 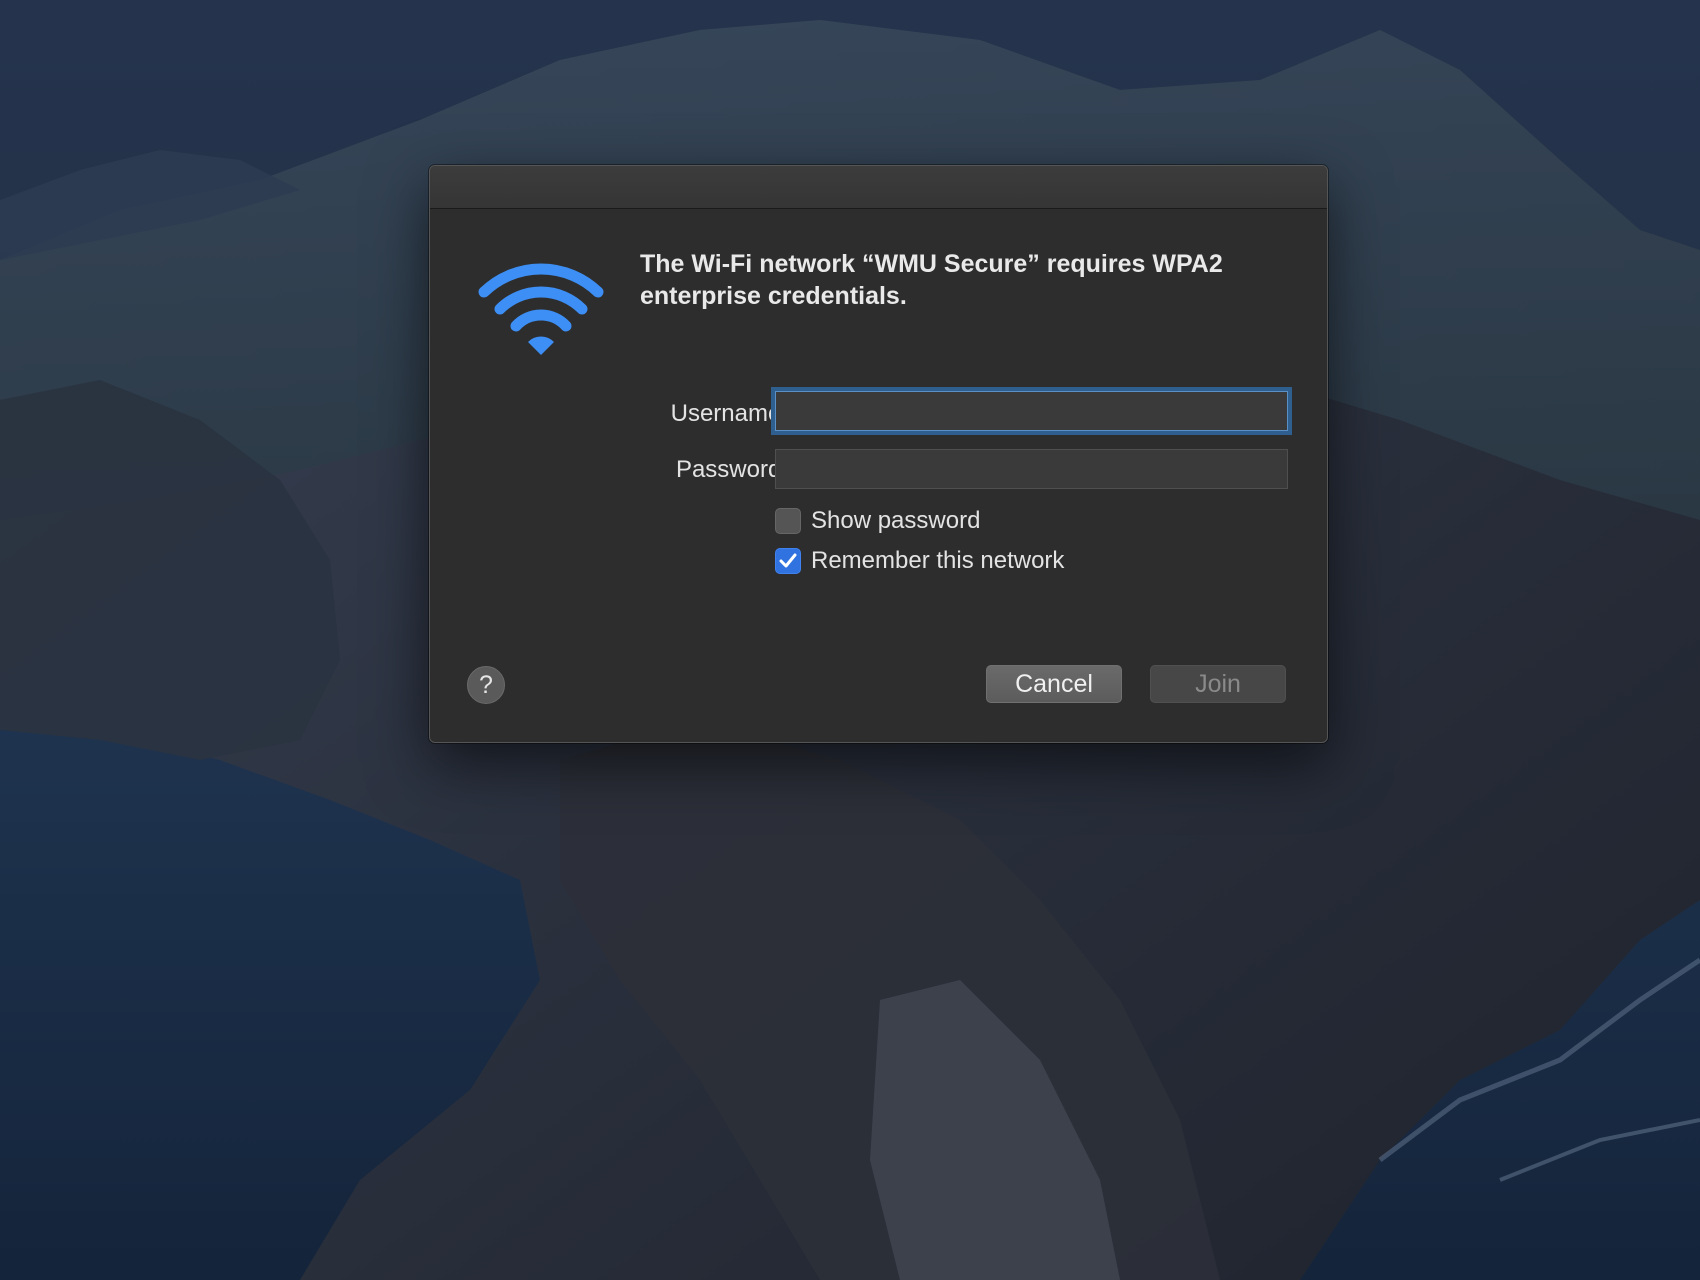 What do you see at coordinates (788, 521) in the screenshot?
I see `show-password-checkbox` at bounding box center [788, 521].